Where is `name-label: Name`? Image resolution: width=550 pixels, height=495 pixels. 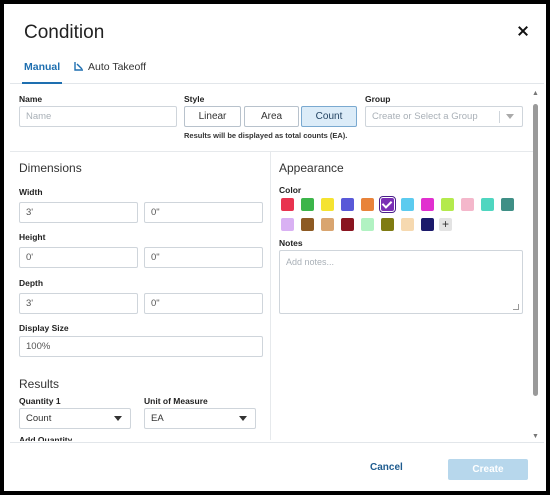 name-label: Name is located at coordinates (31, 99).